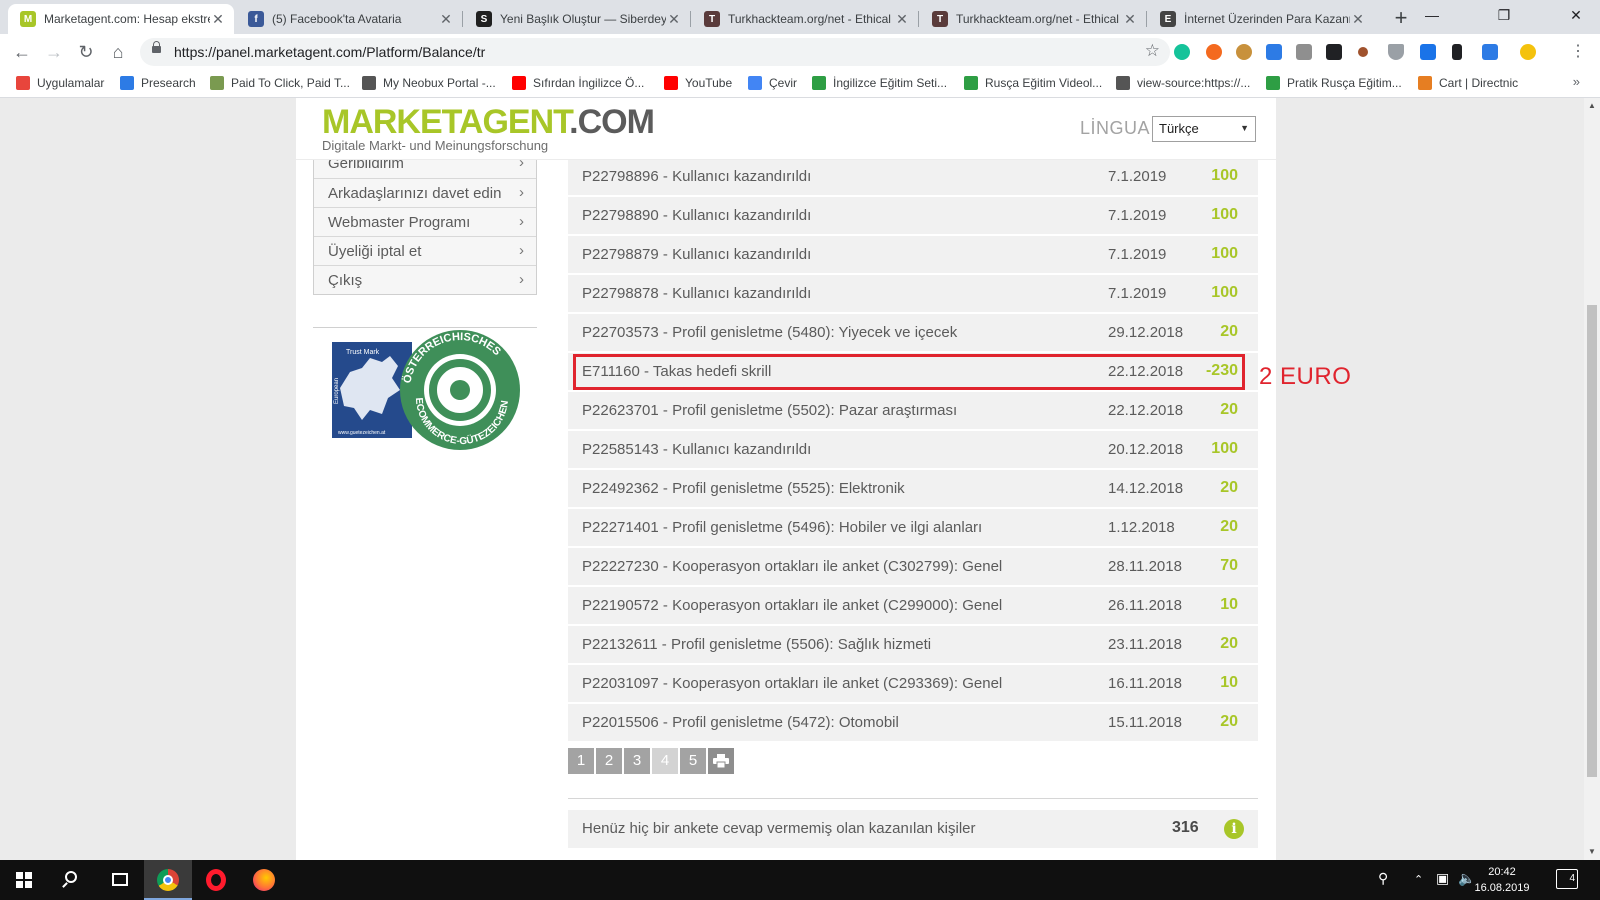 The height and width of the screenshot is (900, 1600). What do you see at coordinates (581, 761) in the screenshot?
I see `page-button: 1` at bounding box center [581, 761].